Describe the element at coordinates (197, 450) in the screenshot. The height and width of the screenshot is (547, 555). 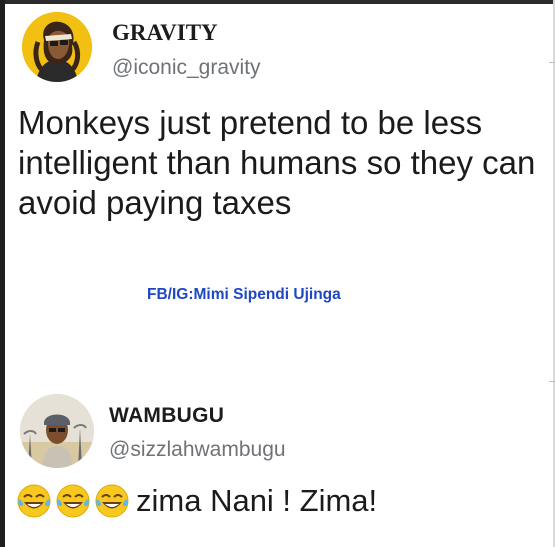
I see `user-handle: @sizzlahwambugu` at that location.